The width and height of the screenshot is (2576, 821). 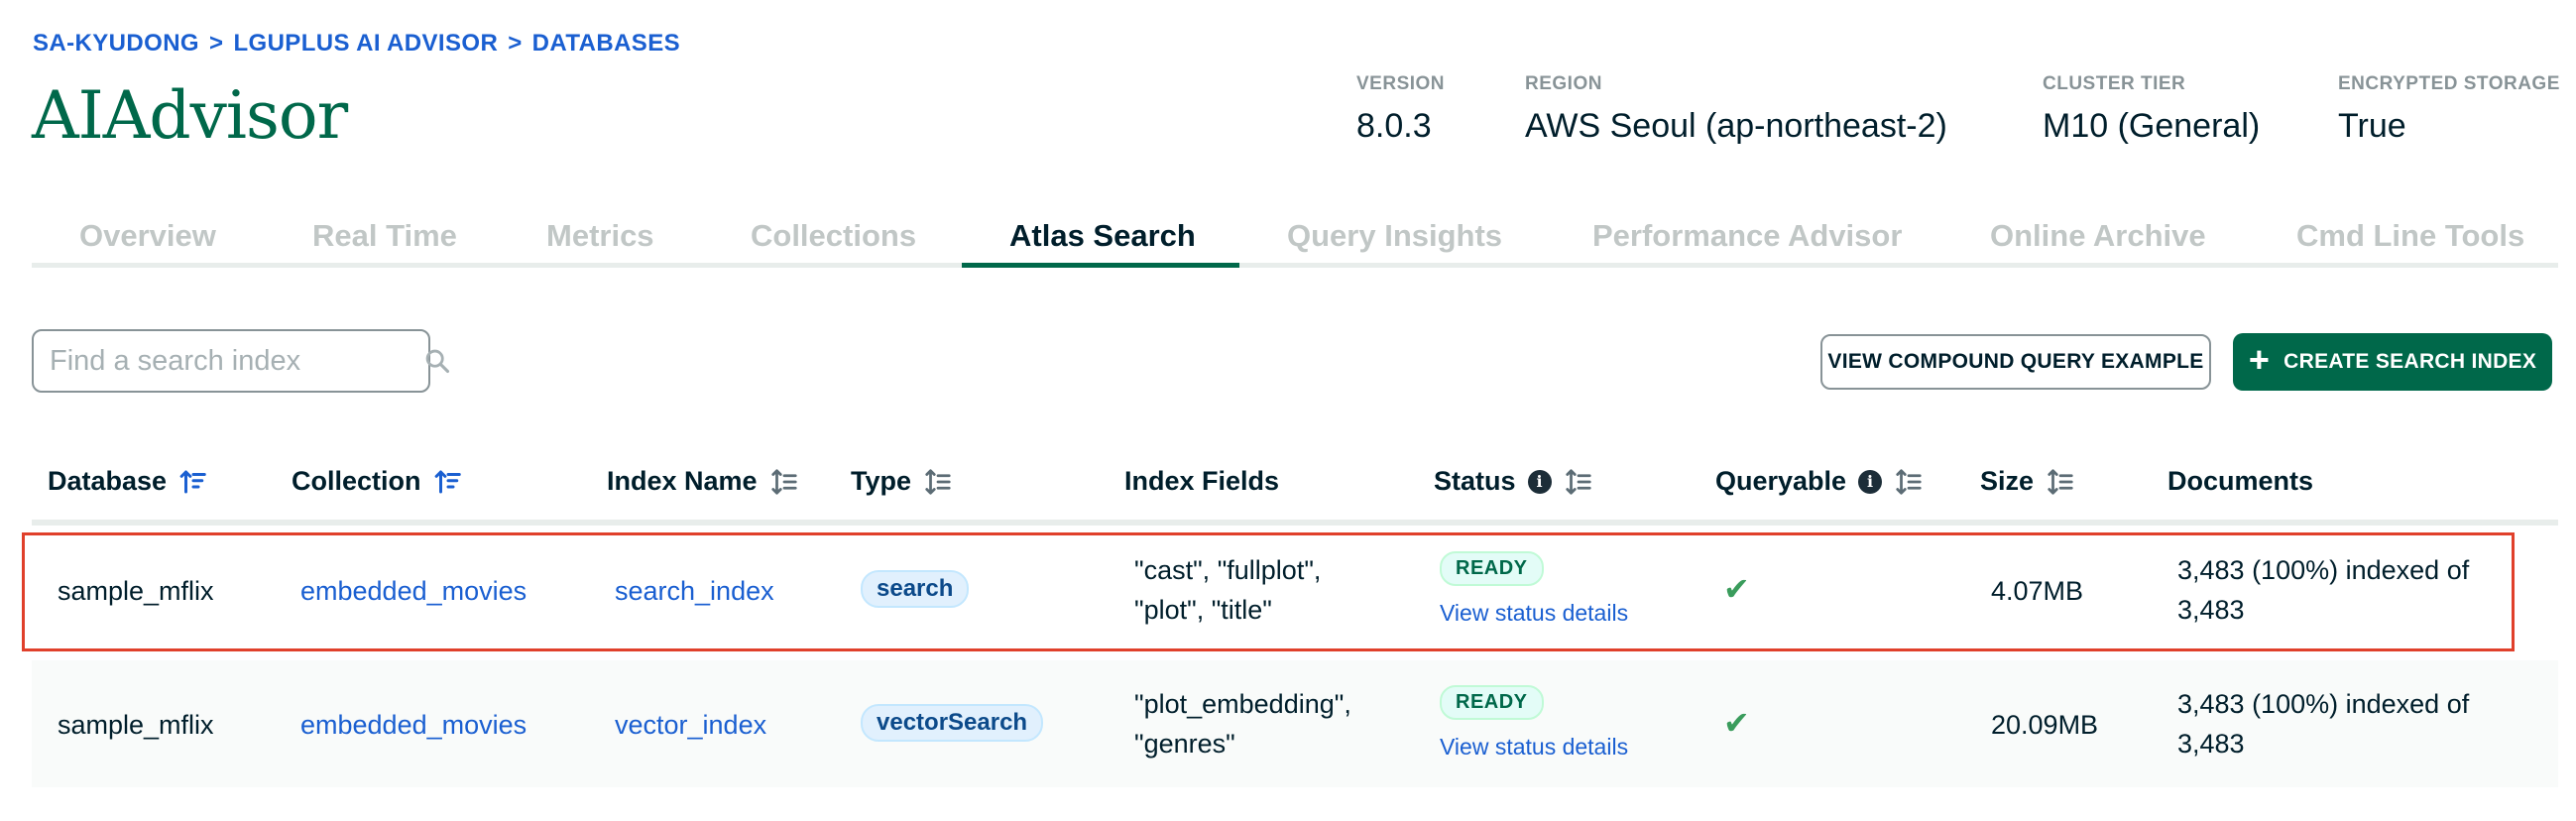 I want to click on meta-cluster-tier-value: M10 (General), so click(x=2152, y=126).